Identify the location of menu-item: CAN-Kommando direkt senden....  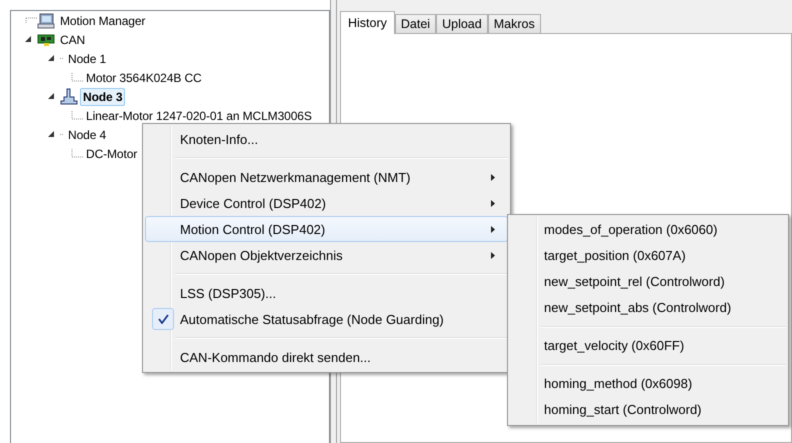
(326, 357).